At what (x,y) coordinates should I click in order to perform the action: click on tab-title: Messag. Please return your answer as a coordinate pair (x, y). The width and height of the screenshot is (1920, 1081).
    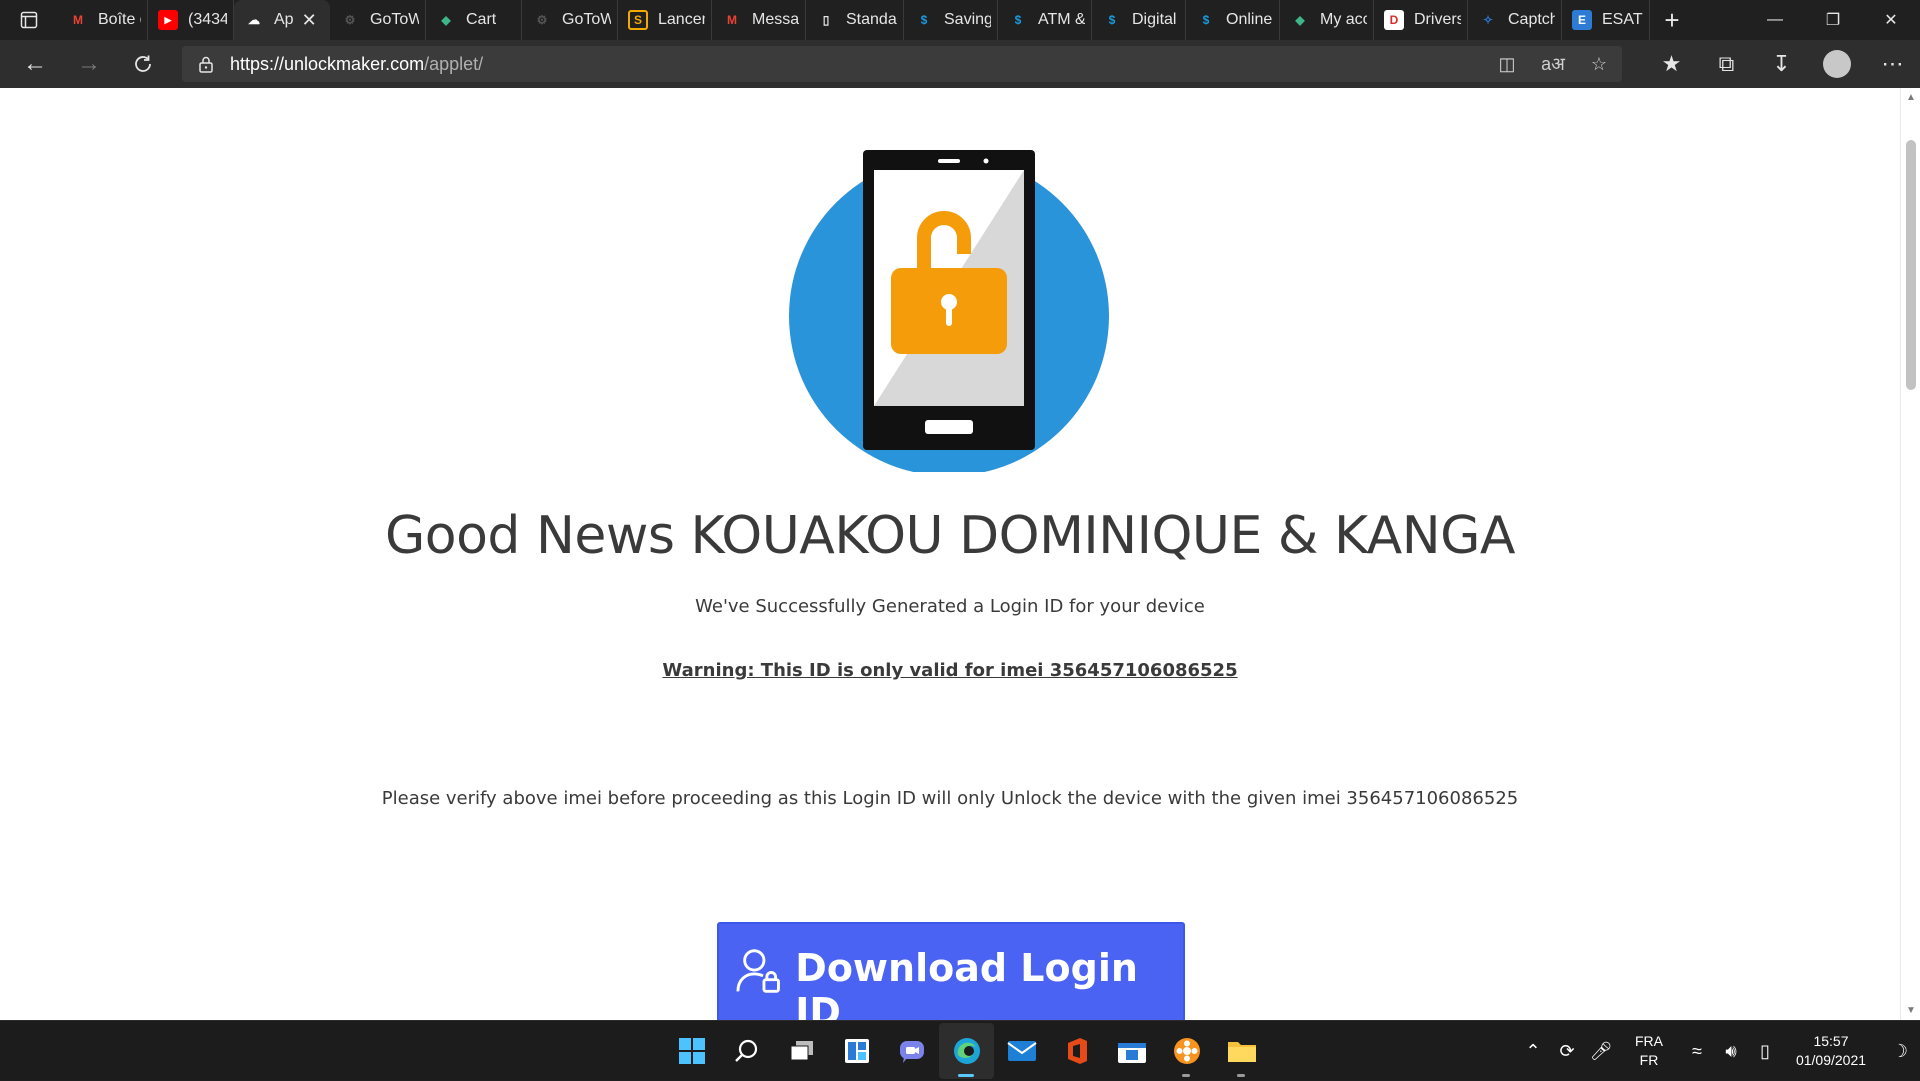
    Looking at the image, I should click on (775, 19).